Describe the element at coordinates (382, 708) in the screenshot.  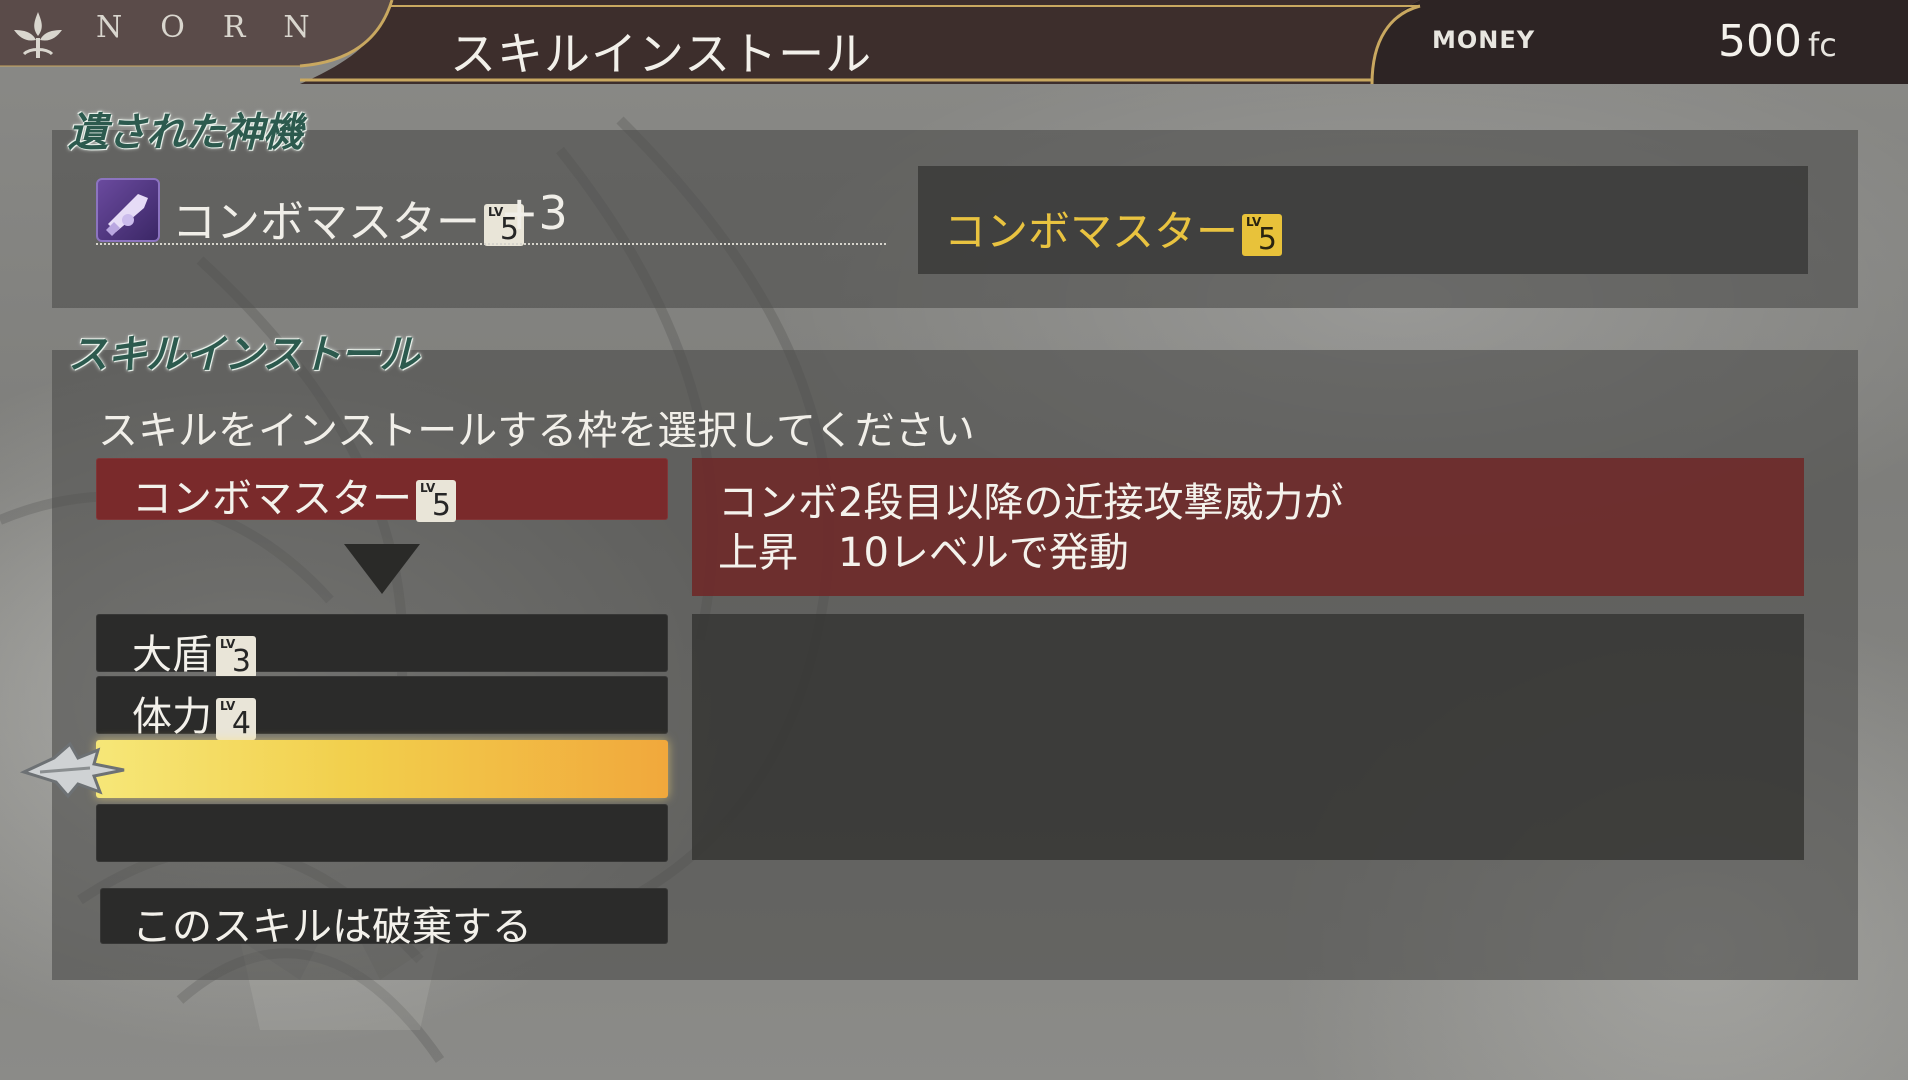
I see `skill-slot-2: 体力 LV 4` at that location.